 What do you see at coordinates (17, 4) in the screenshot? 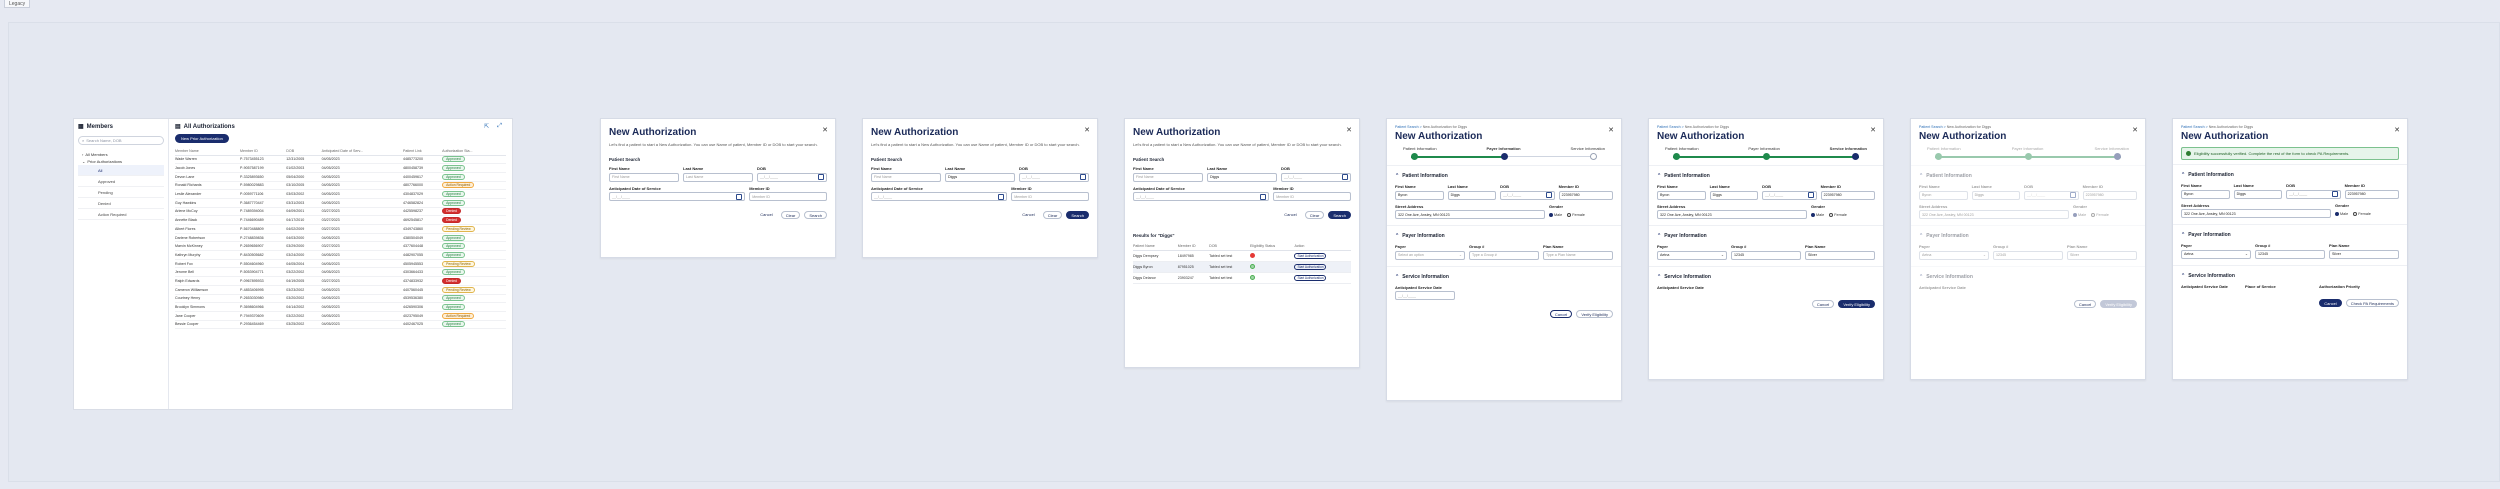
I see `canvas-tab: Legacy` at bounding box center [17, 4].